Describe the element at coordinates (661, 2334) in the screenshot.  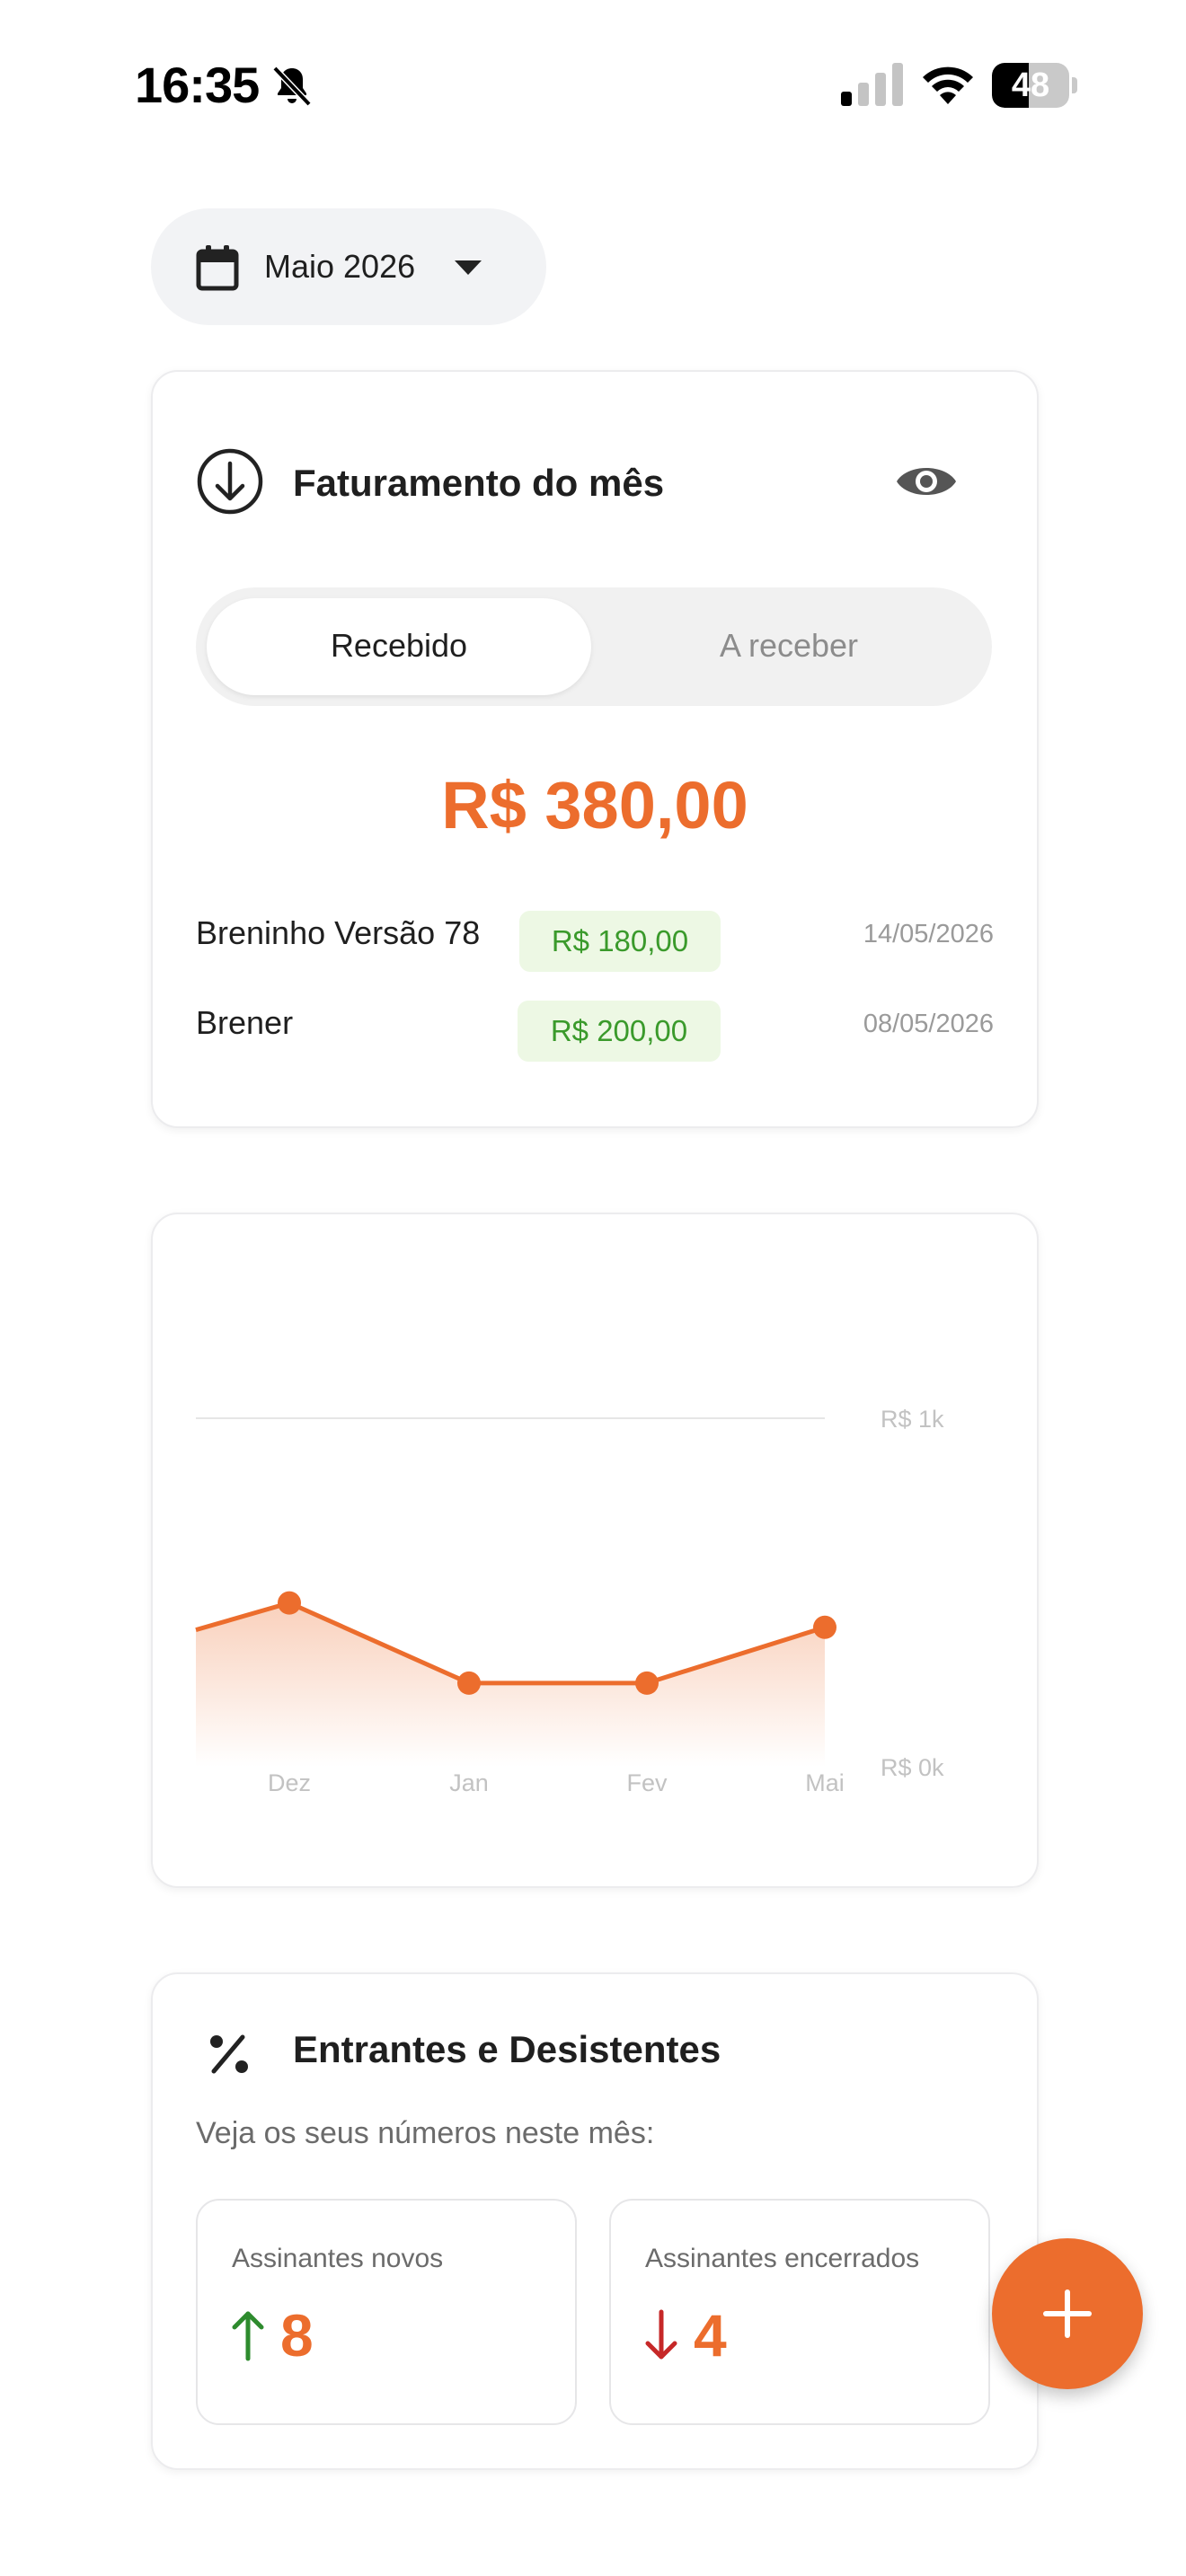
I see `arrow-down-icon` at that location.